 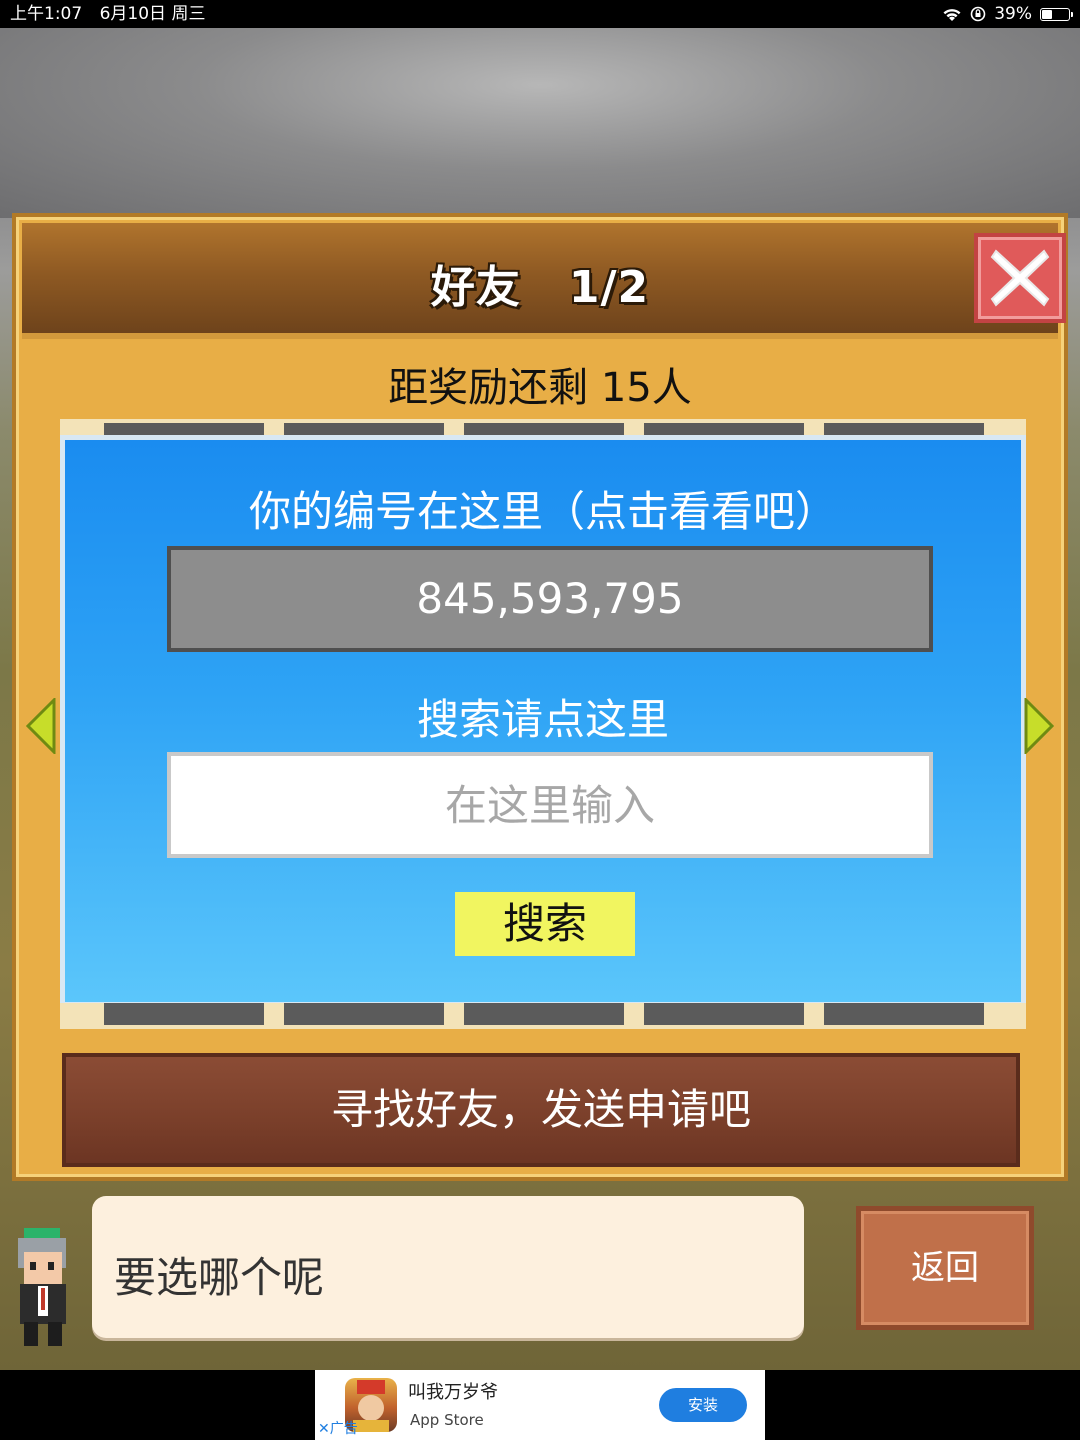 I want to click on your-id-label: 你的编号在这里（点击看看吧）, so click(x=542, y=511).